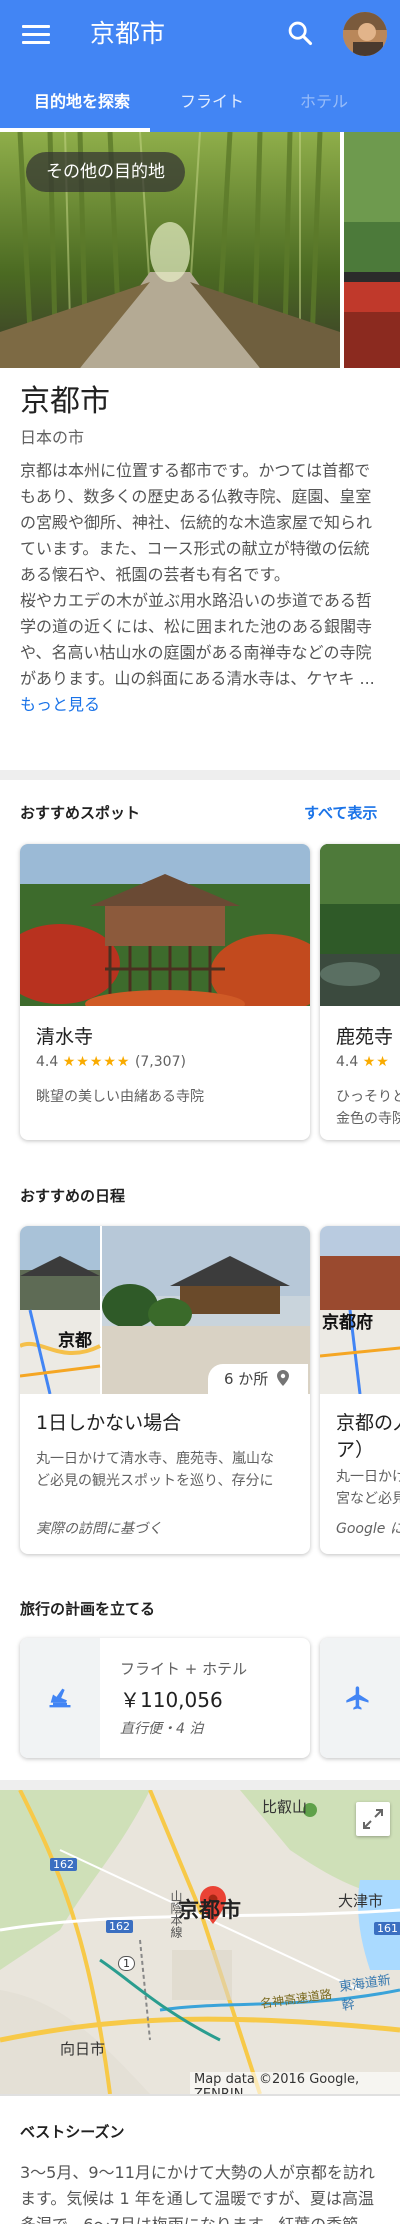 The image size is (400, 2224). What do you see at coordinates (200, 66) in the screenshot?
I see `app-bar: 京都市 目的地を探索 フライト ホテル` at bounding box center [200, 66].